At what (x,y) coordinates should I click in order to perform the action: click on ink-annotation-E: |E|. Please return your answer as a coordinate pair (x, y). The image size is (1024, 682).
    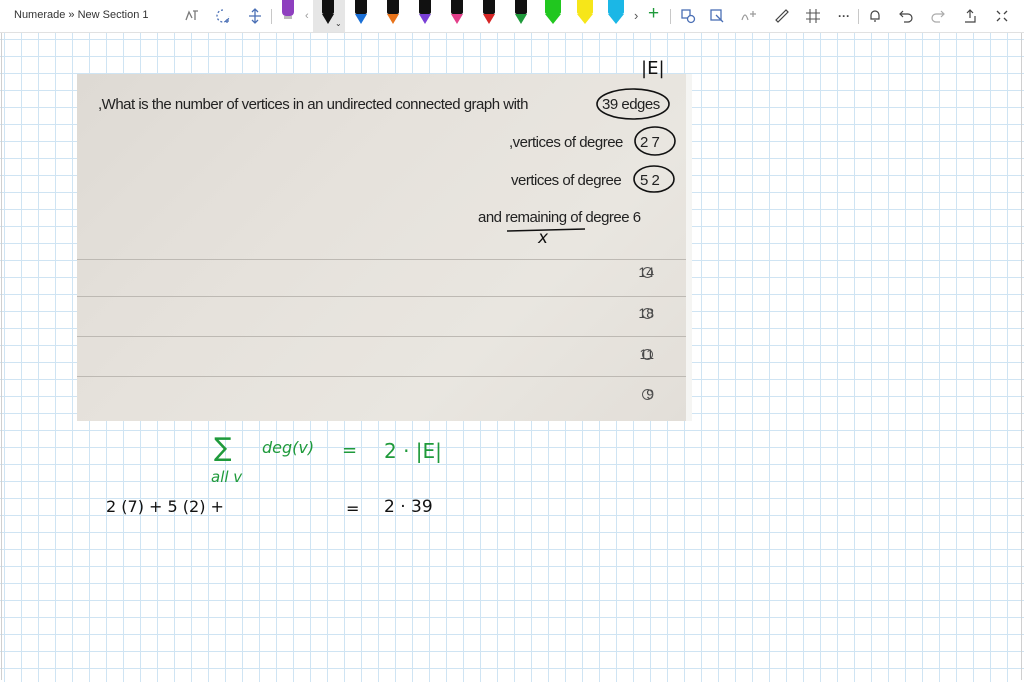
    Looking at the image, I should click on (653, 68).